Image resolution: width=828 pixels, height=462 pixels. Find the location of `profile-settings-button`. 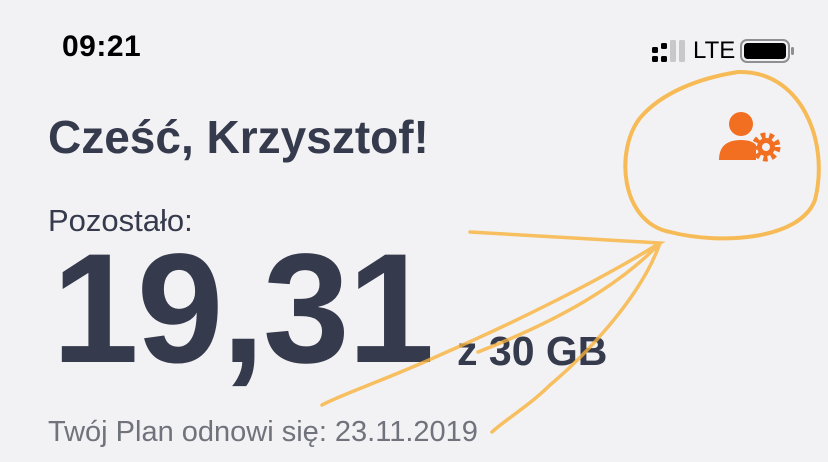

profile-settings-button is located at coordinates (750, 138).